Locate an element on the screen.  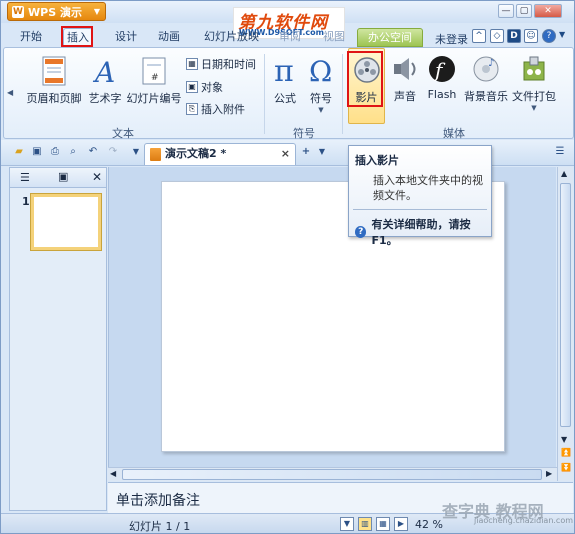
outline-tab-icon: ☰ is located at coordinates (25, 177).